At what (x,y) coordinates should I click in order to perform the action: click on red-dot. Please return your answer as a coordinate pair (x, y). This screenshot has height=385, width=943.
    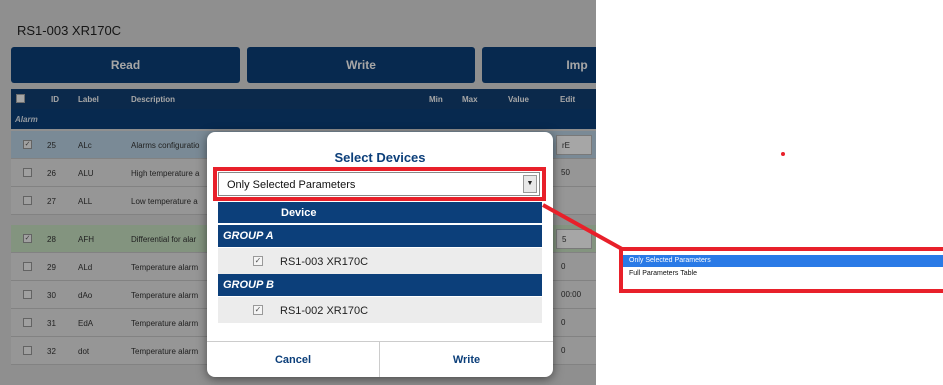
    Looking at the image, I should click on (783, 154).